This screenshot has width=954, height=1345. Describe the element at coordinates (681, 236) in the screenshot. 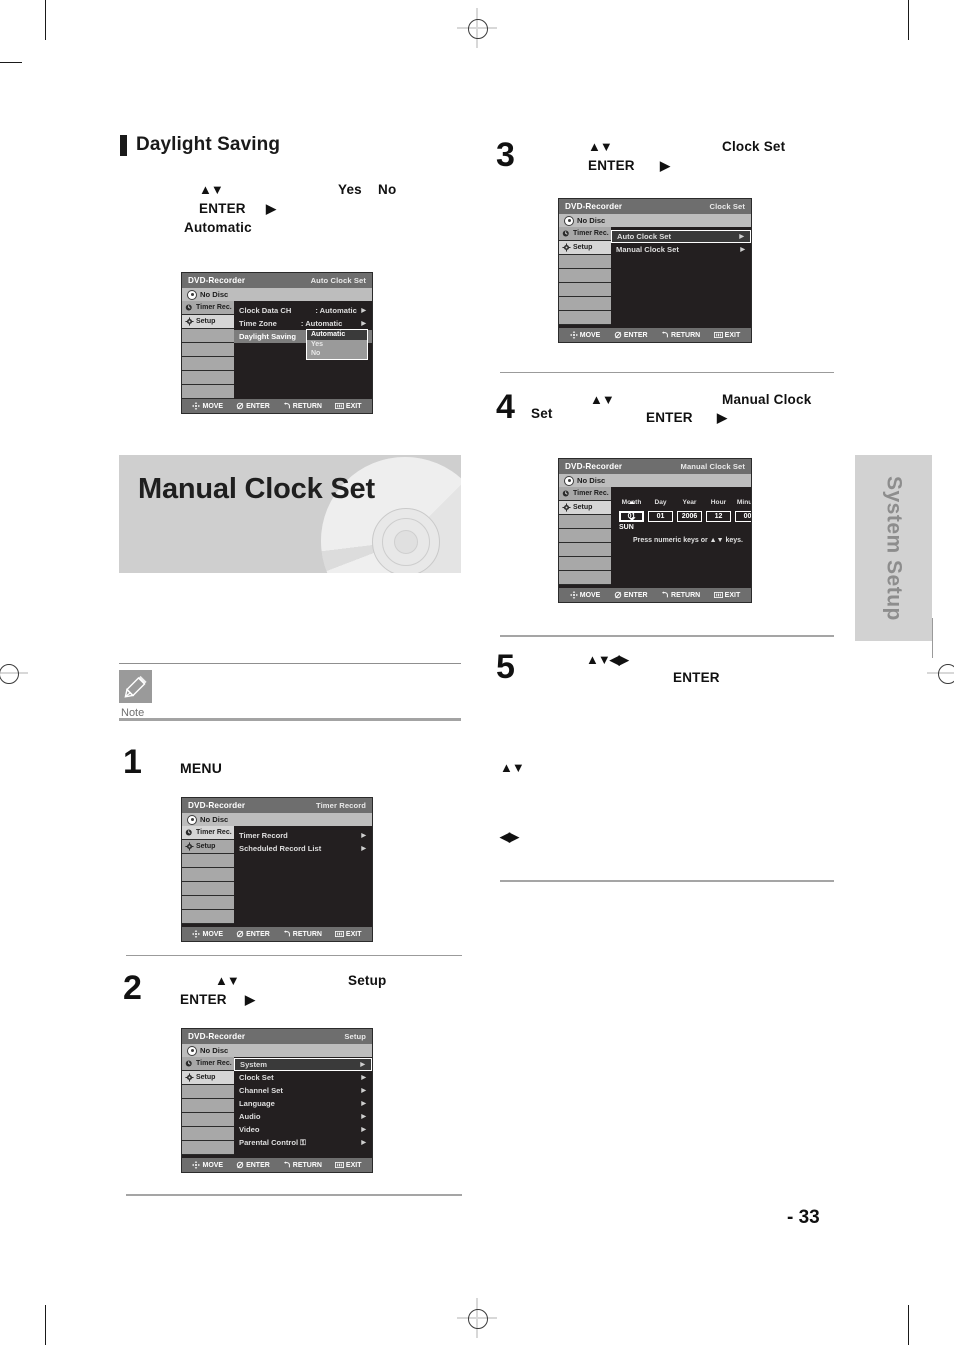

I see `osd-row-auto-clock-set: Auto Clock Set ▶` at that location.